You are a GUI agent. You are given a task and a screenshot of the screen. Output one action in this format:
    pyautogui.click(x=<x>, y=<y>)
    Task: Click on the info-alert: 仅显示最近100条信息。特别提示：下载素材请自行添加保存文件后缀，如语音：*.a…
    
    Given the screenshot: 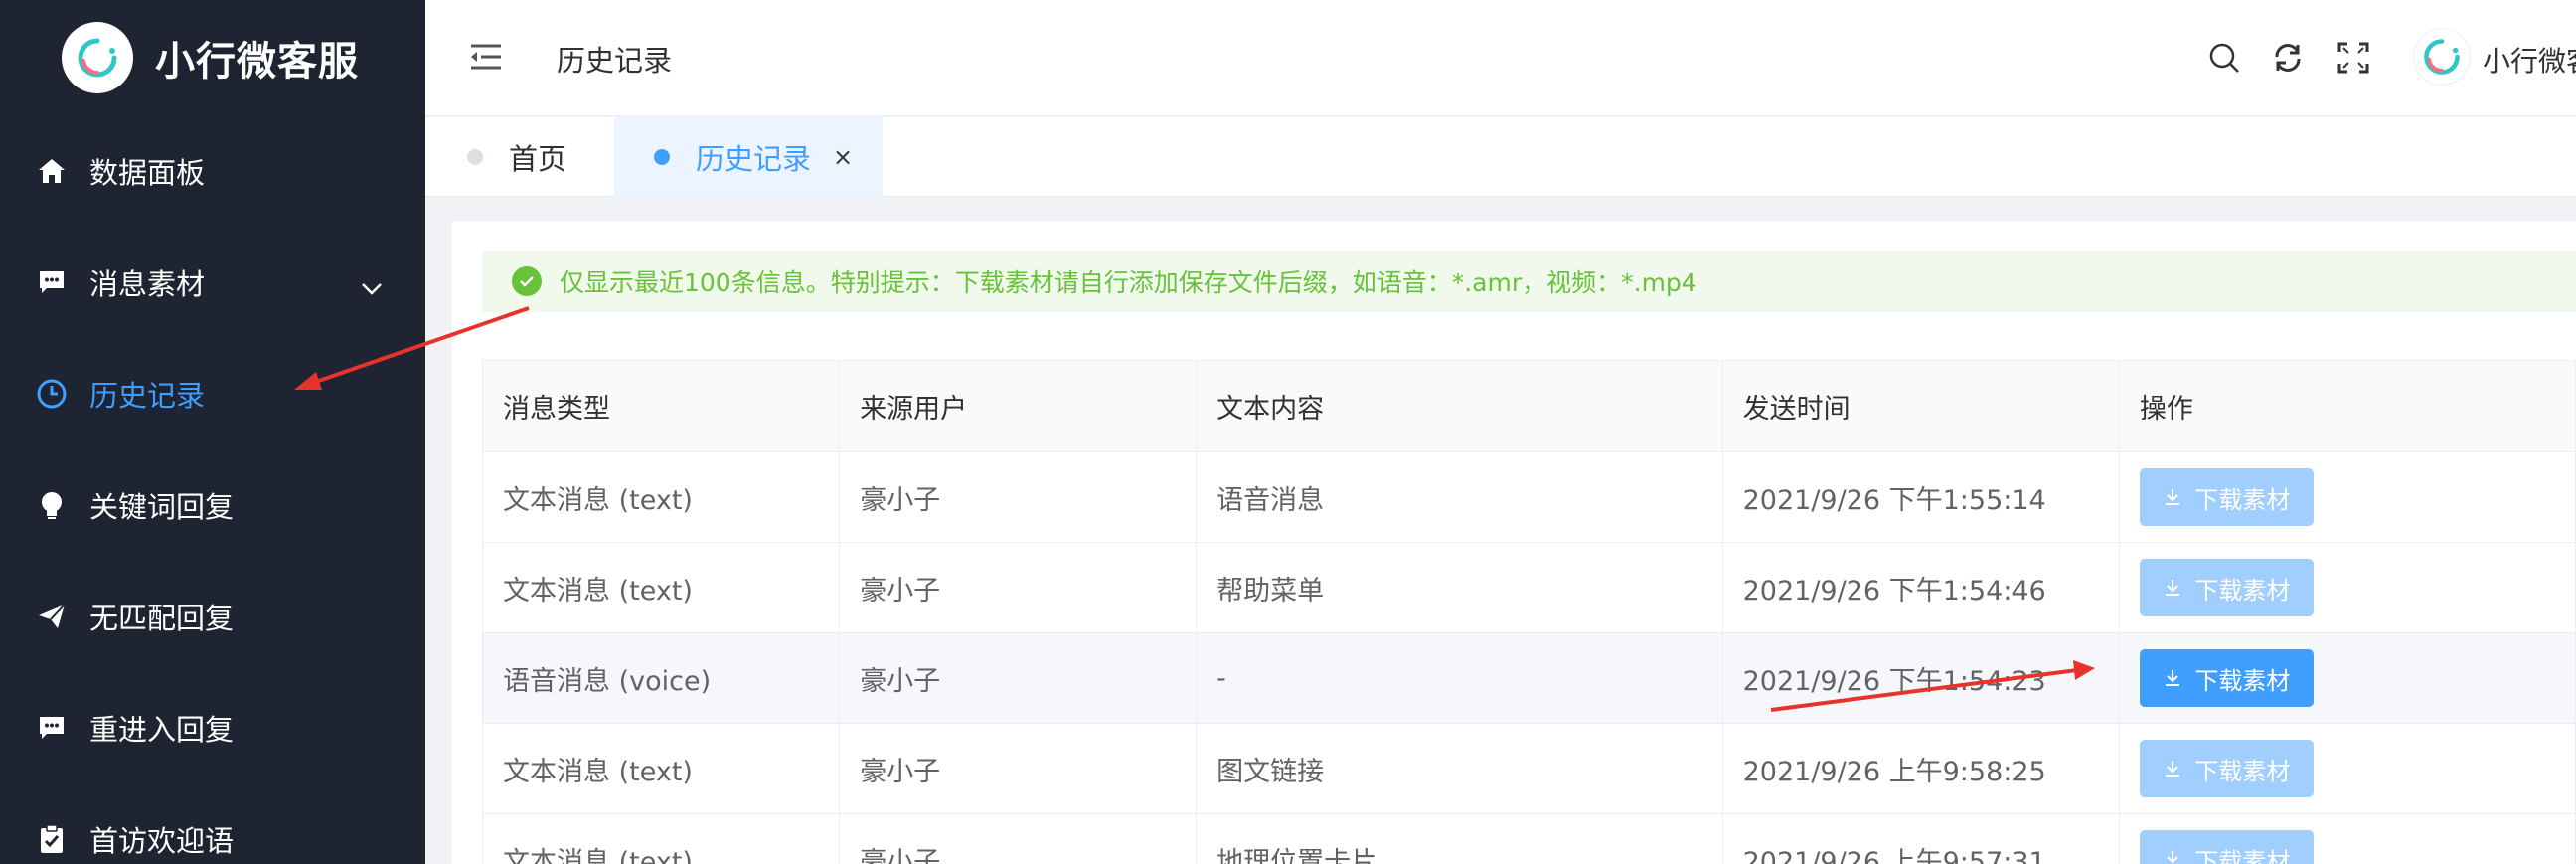 What is the action you would take?
    pyautogui.click(x=1529, y=281)
    